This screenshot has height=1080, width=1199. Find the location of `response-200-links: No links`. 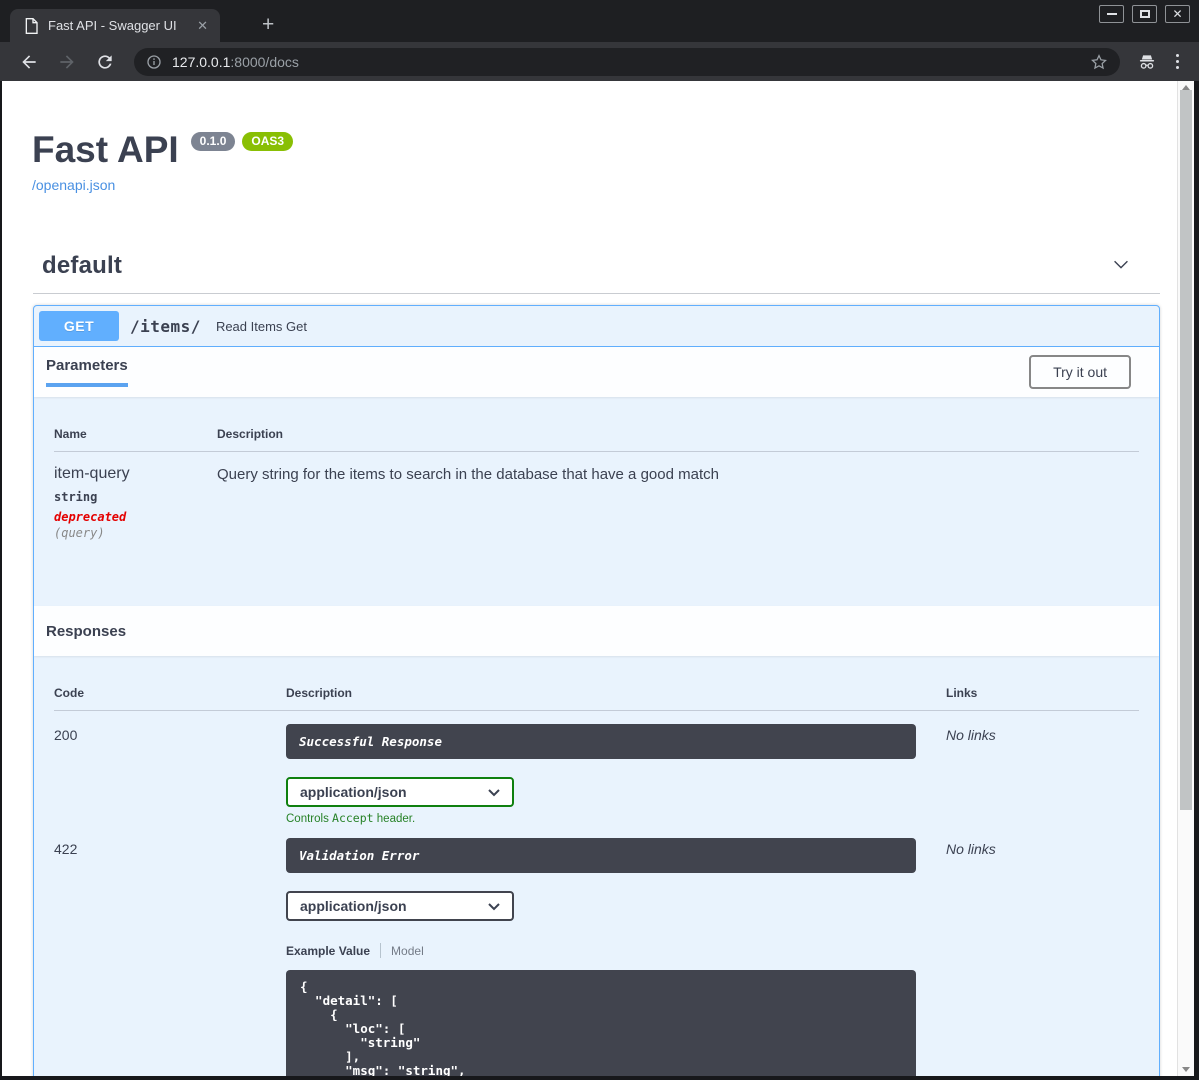

response-200-links: No links is located at coordinates (971, 735).